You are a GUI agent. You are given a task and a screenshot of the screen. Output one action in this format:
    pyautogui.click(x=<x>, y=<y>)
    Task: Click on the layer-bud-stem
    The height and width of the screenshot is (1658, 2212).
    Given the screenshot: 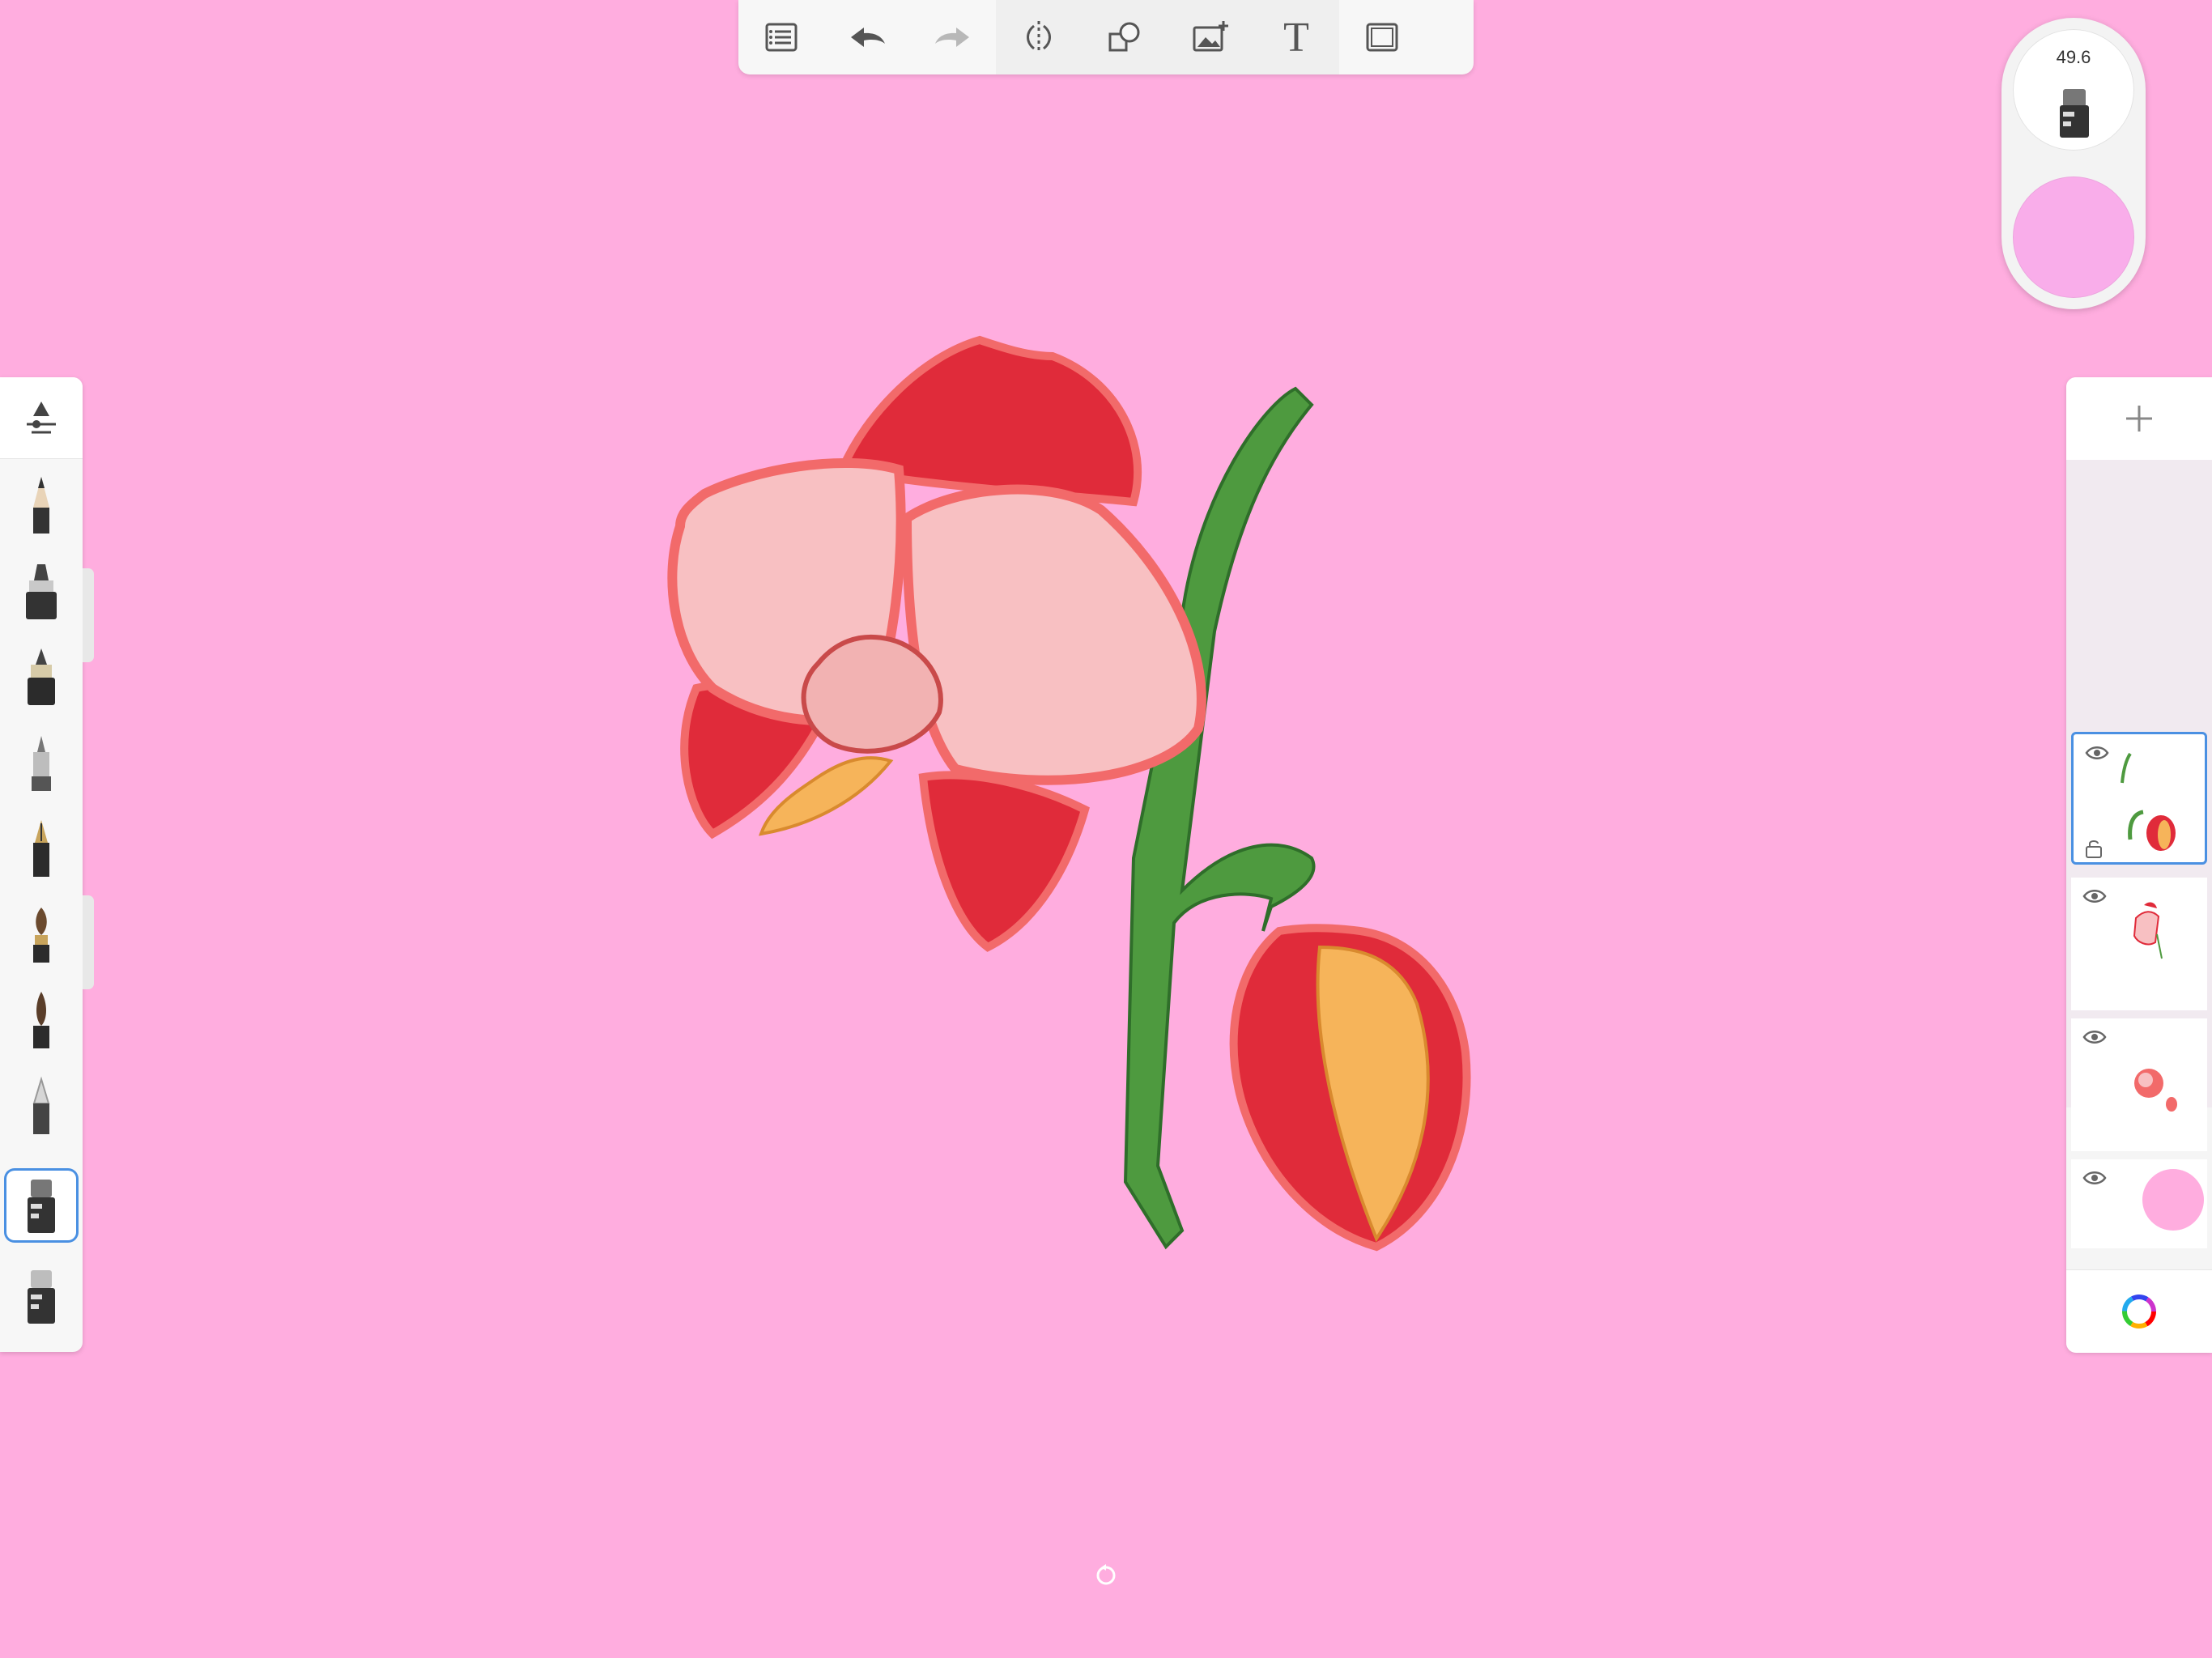 What is the action you would take?
    pyautogui.click(x=2139, y=798)
    